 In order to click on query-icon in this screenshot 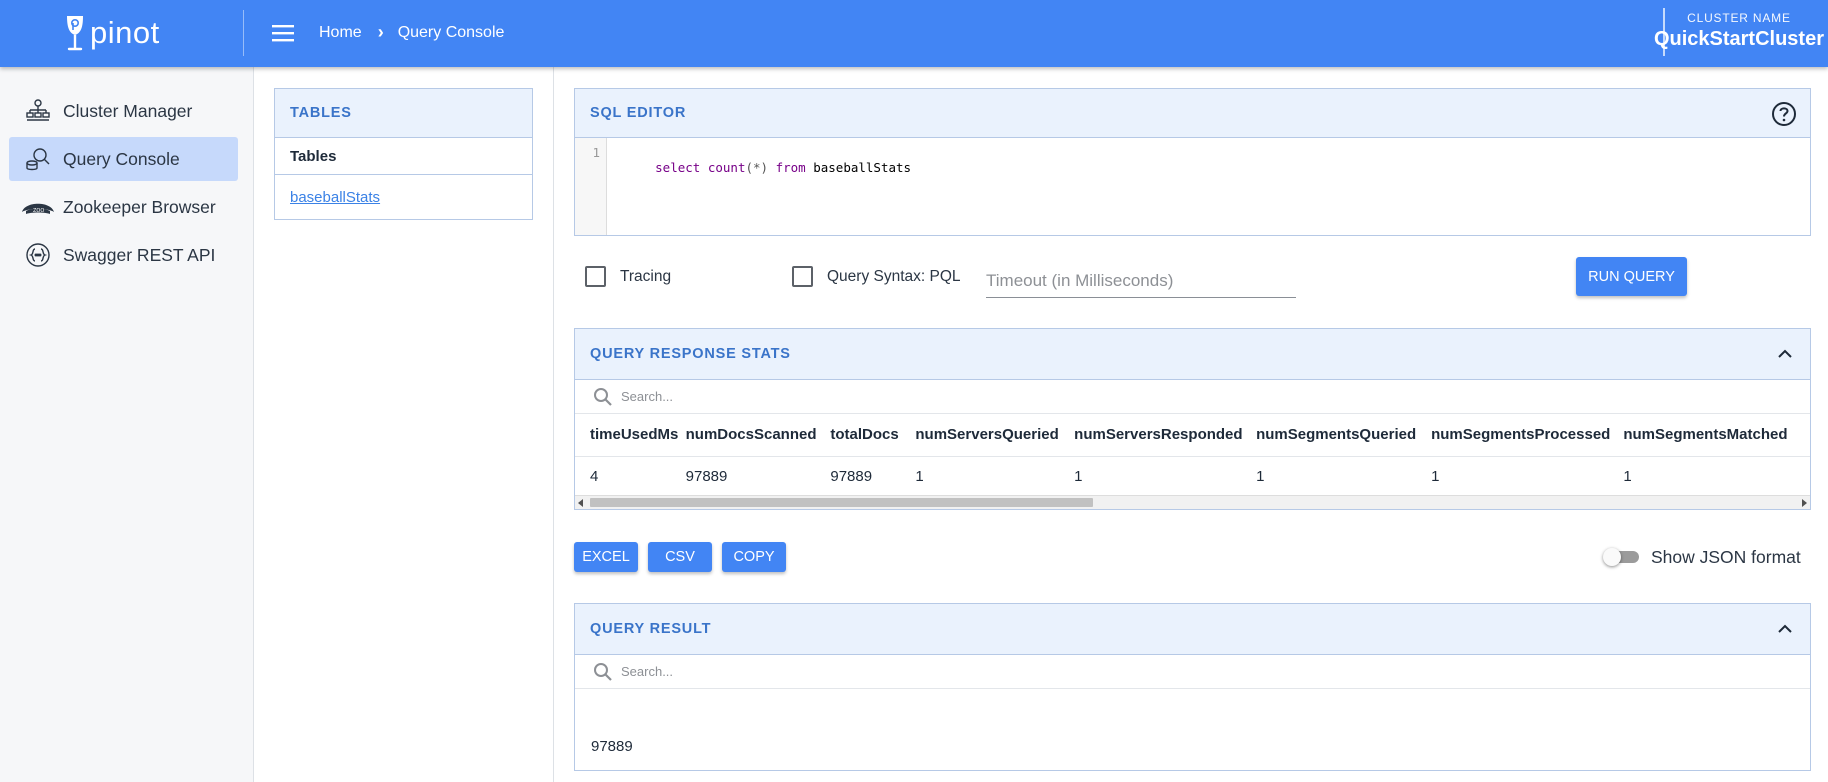, I will do `click(38, 159)`.